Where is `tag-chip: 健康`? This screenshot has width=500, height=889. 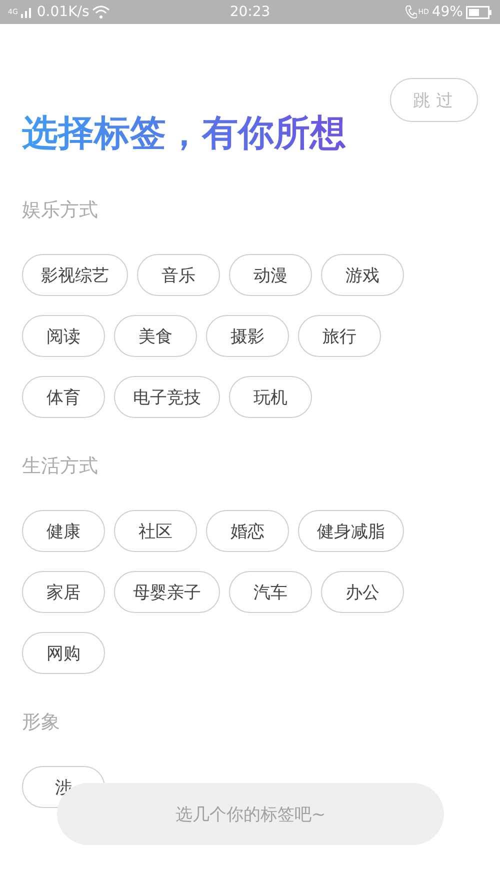 tag-chip: 健康 is located at coordinates (63, 531).